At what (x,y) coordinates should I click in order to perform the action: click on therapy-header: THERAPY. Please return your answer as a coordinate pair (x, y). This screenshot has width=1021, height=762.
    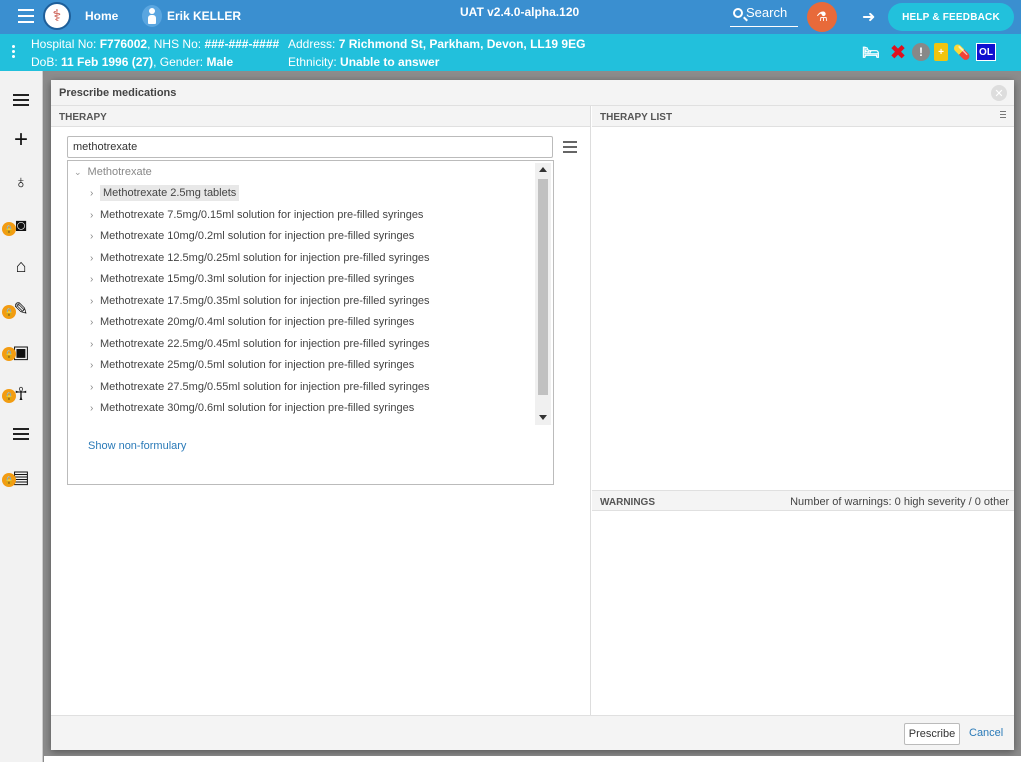
    Looking at the image, I should click on (320, 116).